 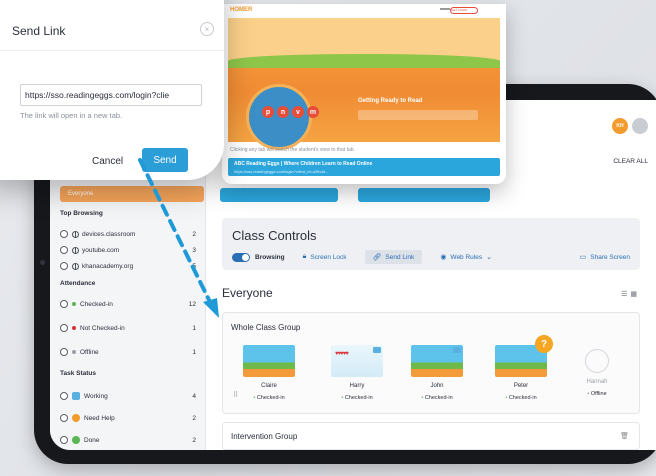 I want to click on need-help-icon, so click(x=76, y=418).